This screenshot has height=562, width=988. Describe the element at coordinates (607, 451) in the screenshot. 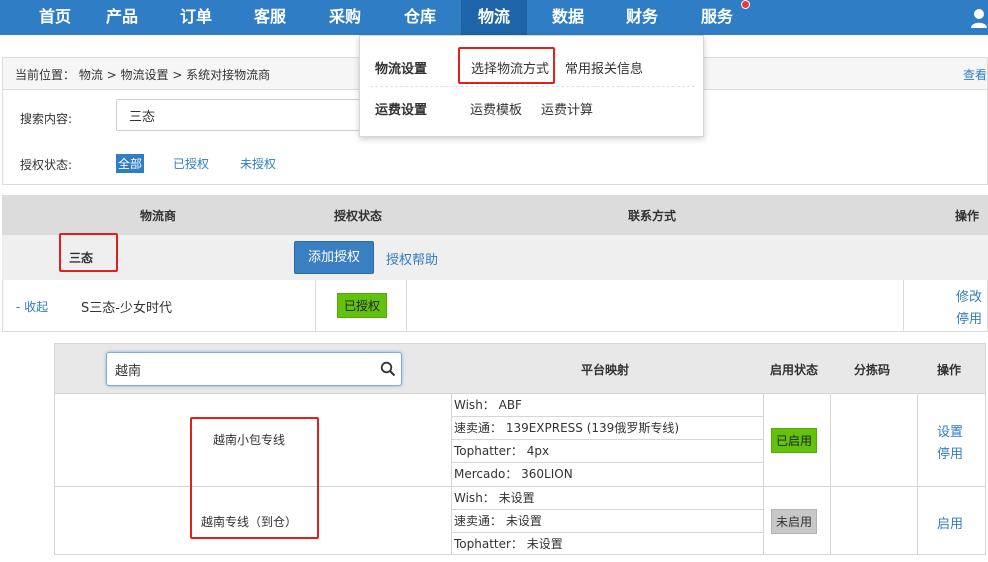

I see `platform-mapping: Tophatter： 4px` at that location.